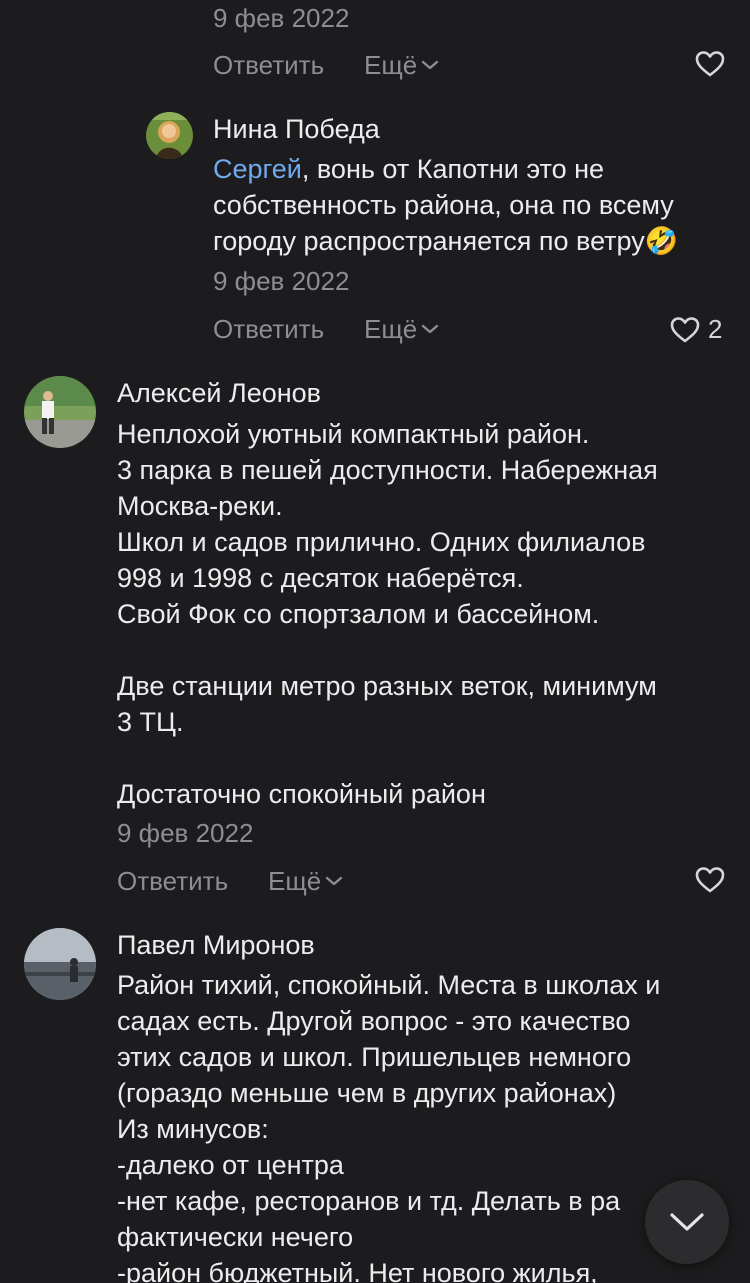 The width and height of the screenshot is (750, 1283). Describe the element at coordinates (367, 1093) in the screenshot. I see `comment-text-line: (гораздо меньше чем в других районах)` at that location.